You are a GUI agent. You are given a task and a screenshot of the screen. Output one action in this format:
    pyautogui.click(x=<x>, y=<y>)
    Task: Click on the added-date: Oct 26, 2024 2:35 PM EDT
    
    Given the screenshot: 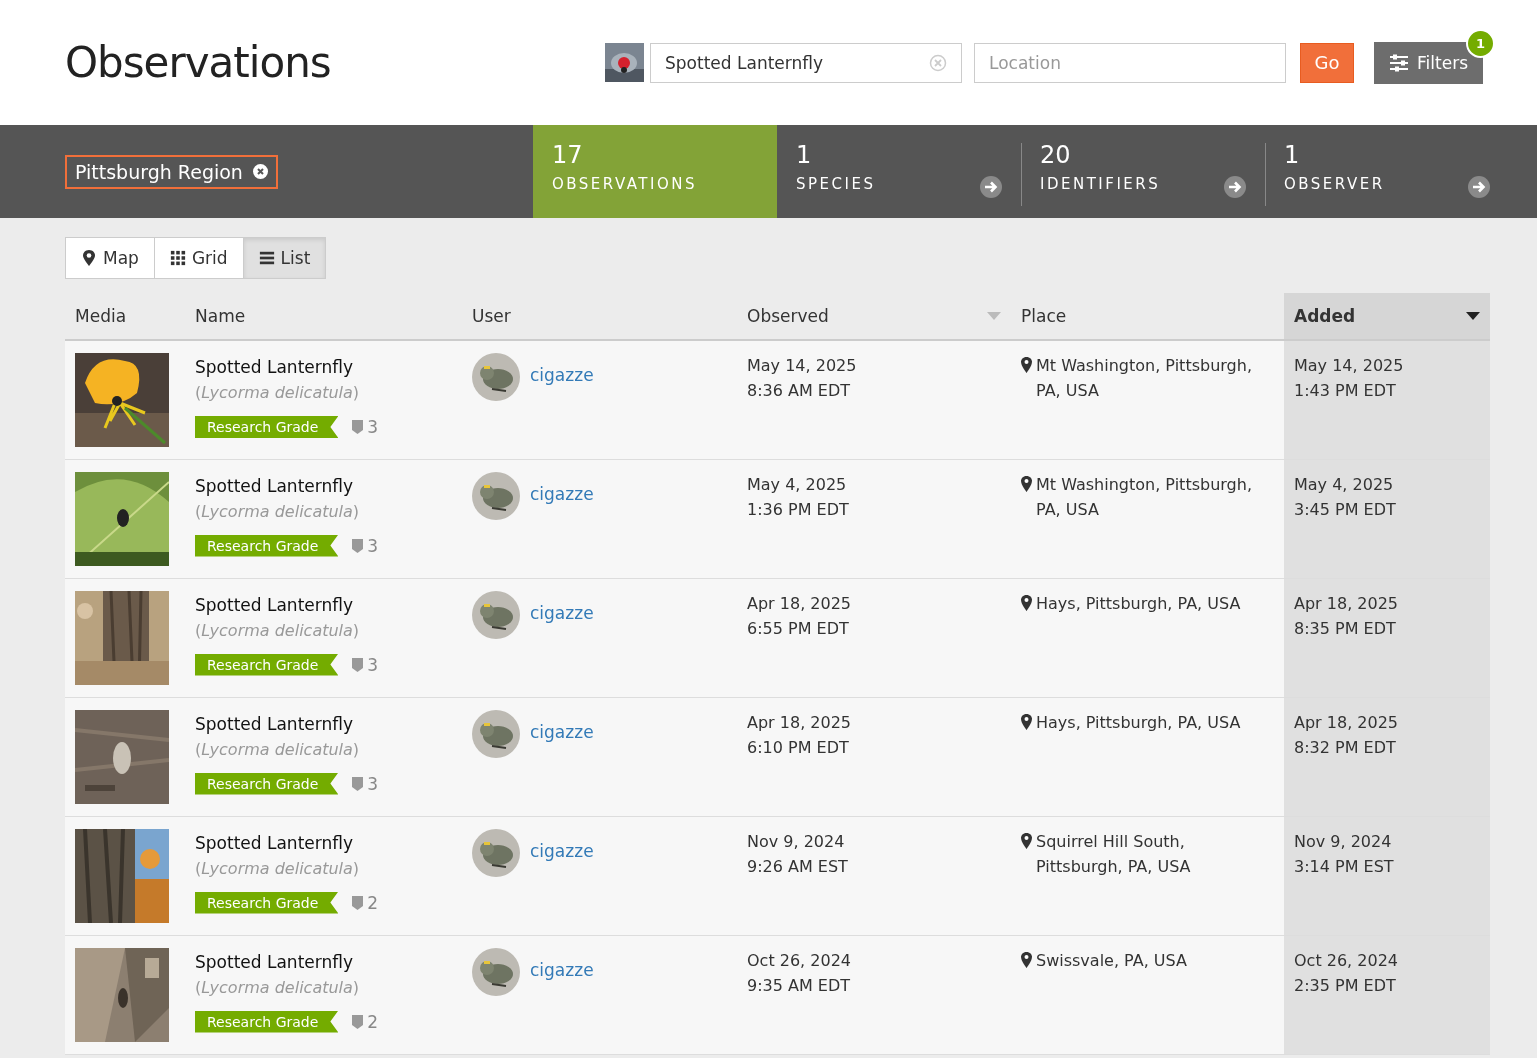 What is the action you would take?
    pyautogui.click(x=1346, y=973)
    